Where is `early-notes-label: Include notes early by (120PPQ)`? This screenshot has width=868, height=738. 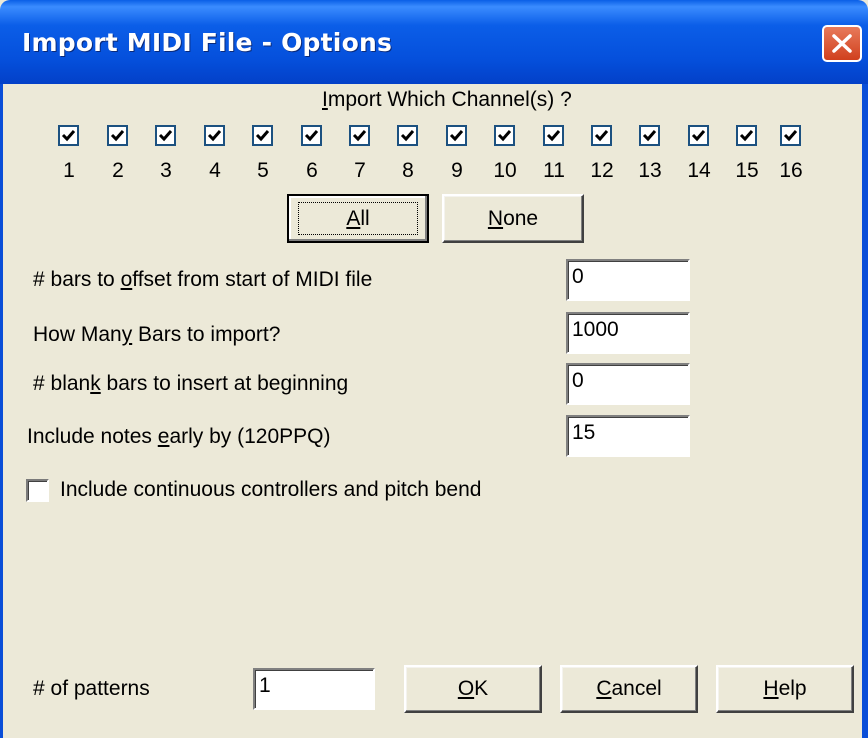 early-notes-label: Include notes early by (120PPQ) is located at coordinates (179, 436).